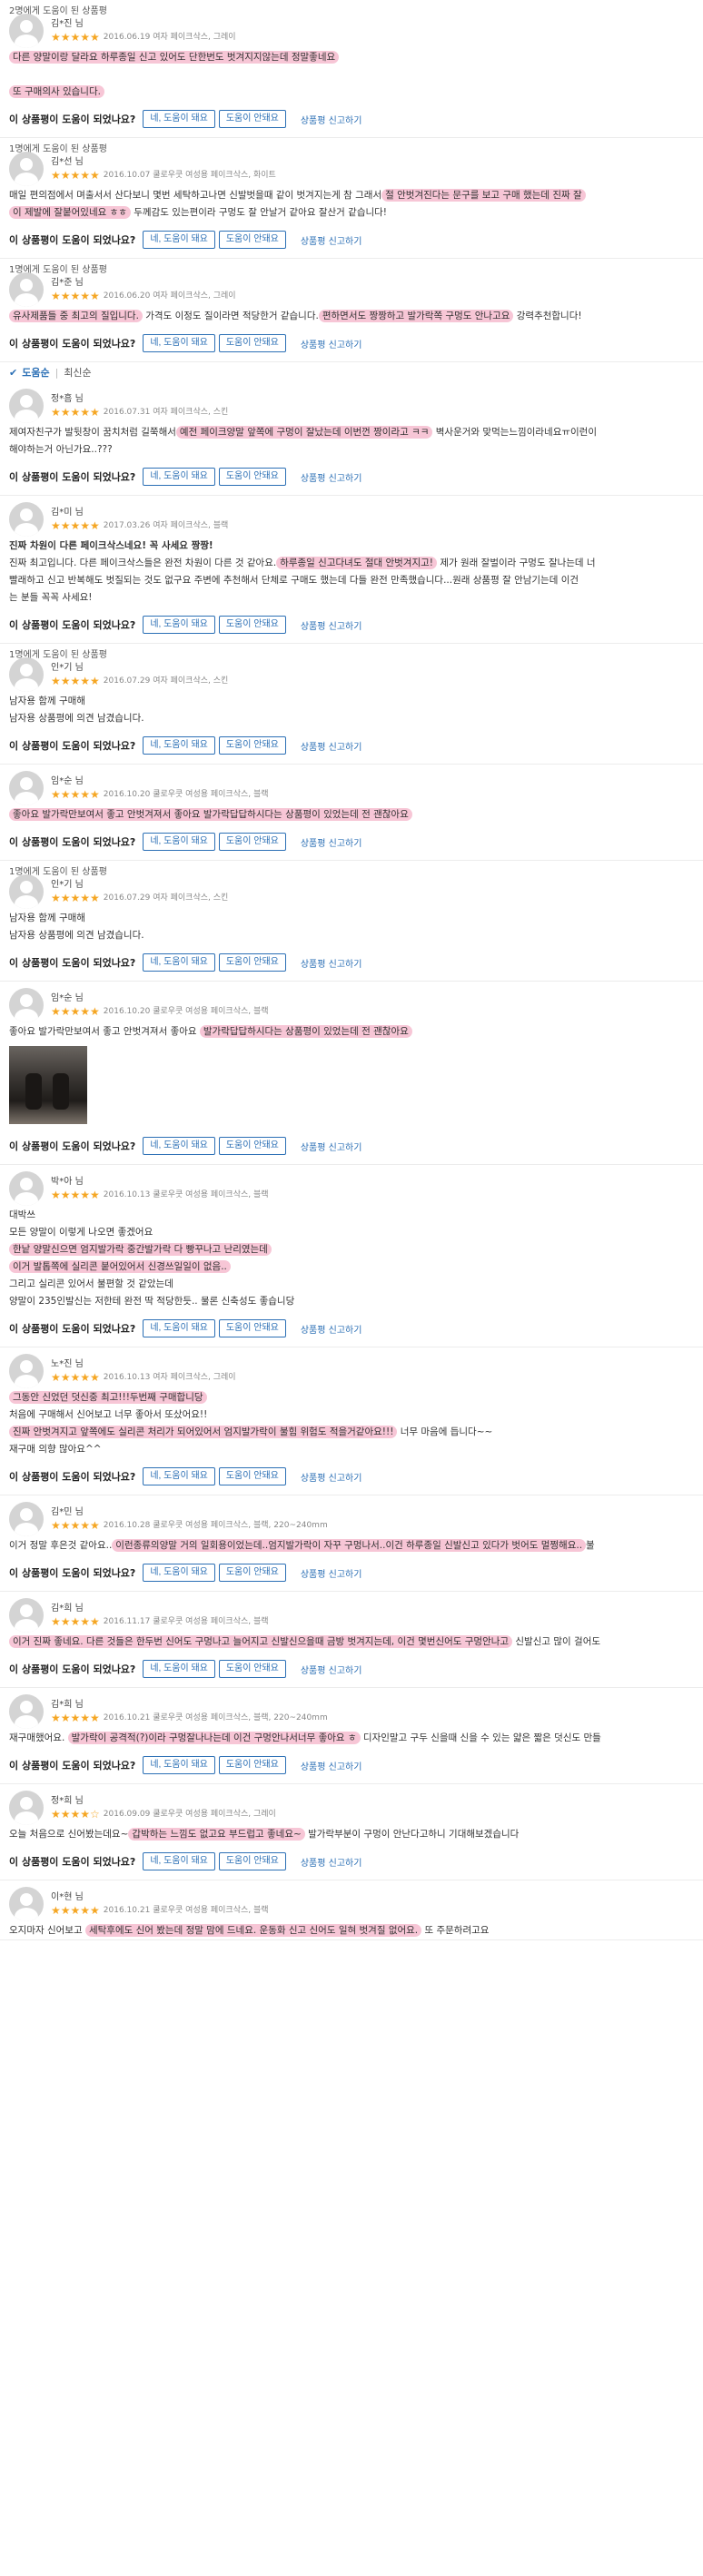 The width and height of the screenshot is (703, 2576). I want to click on reviewer-row: 정*흠 님 ★★★★★ 2016.07.31 여자 페이크삭스, 스킨, so click(351, 406).